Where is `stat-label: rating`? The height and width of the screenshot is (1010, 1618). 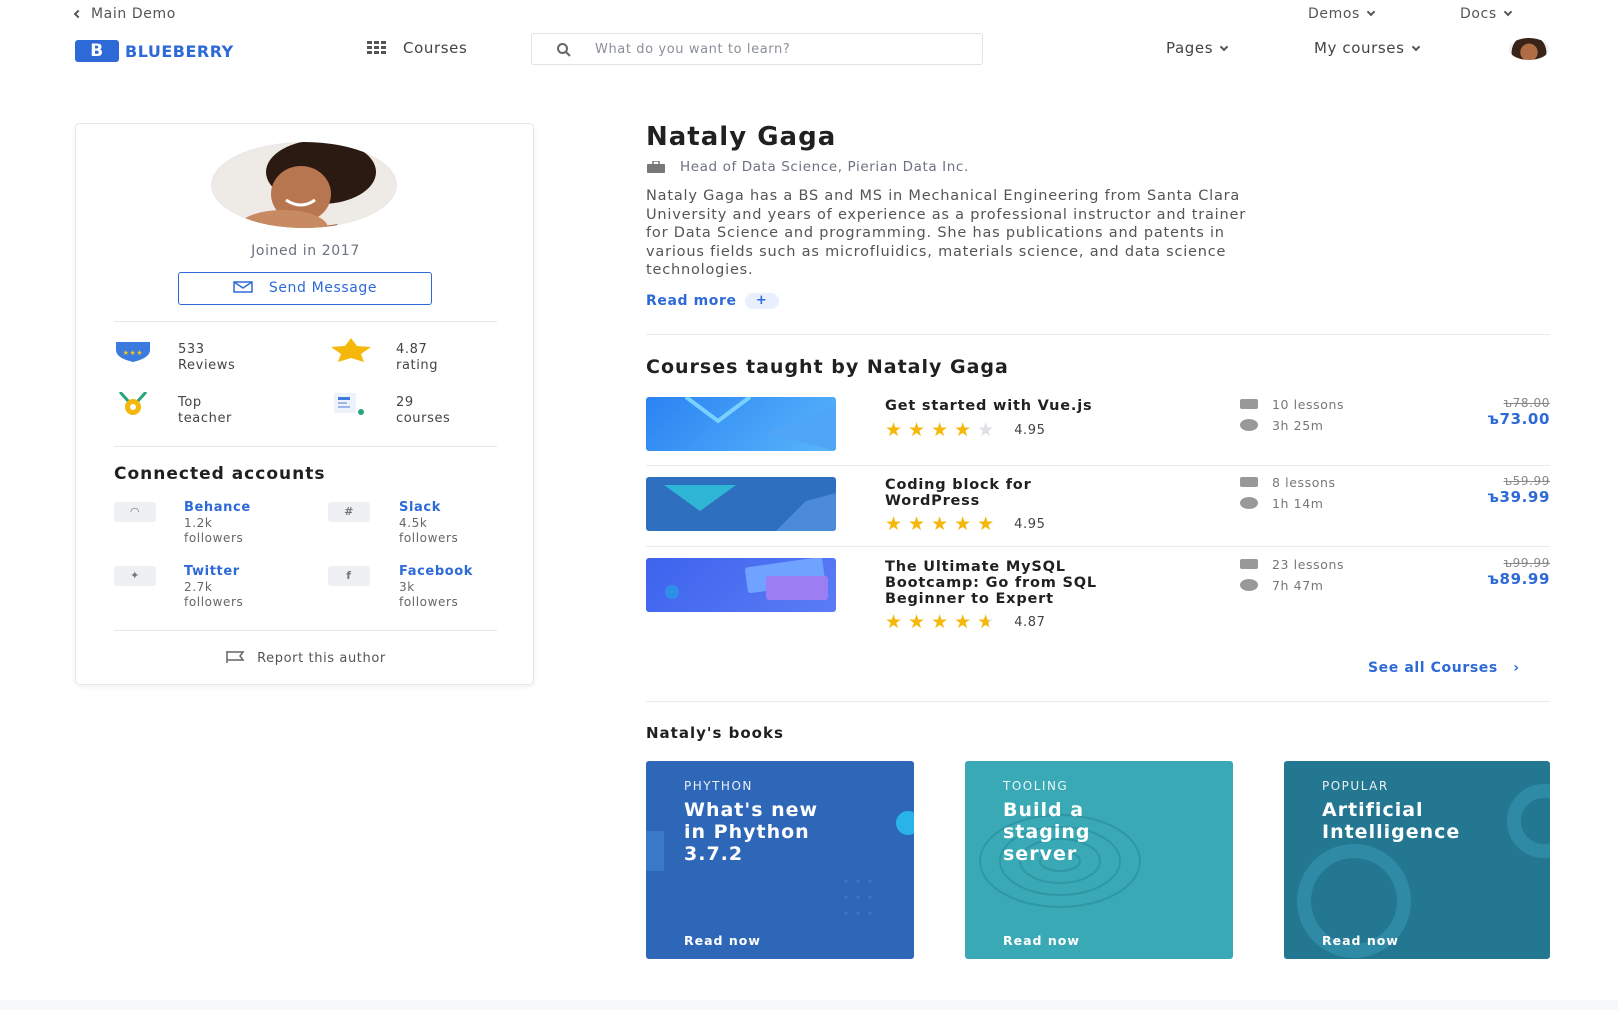 stat-label: rating is located at coordinates (417, 365).